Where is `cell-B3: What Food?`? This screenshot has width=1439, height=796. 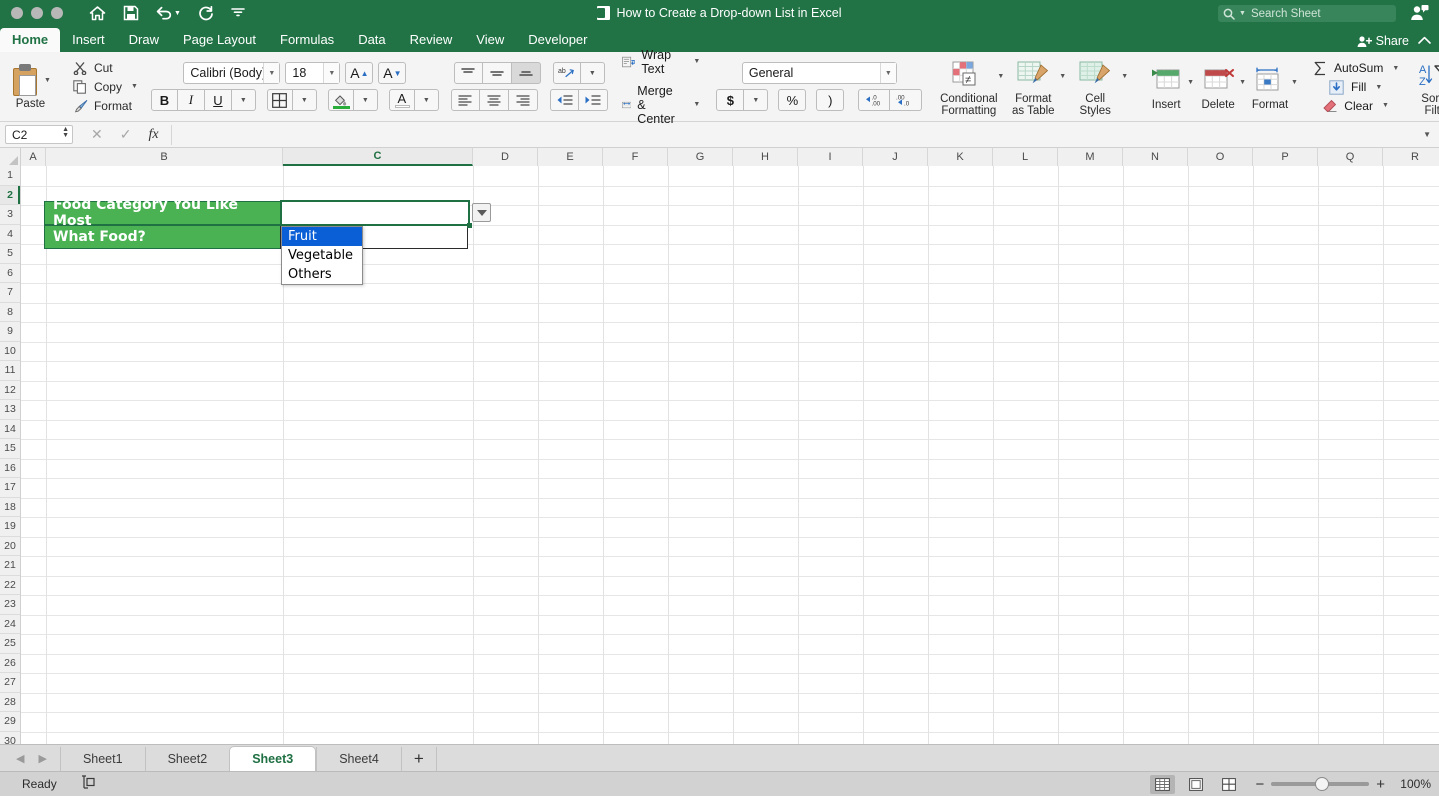
cell-B3: What Food? is located at coordinates (162, 237).